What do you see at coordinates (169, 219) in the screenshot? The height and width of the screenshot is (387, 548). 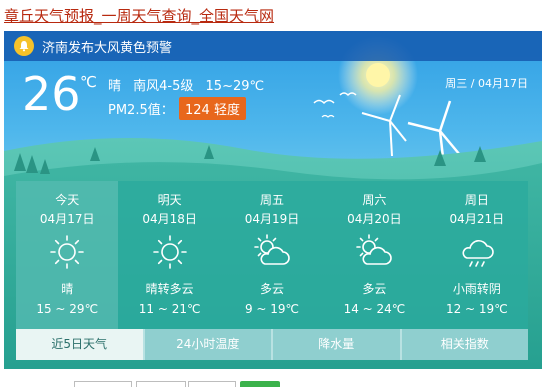 I see `day-date: 04月18日` at bounding box center [169, 219].